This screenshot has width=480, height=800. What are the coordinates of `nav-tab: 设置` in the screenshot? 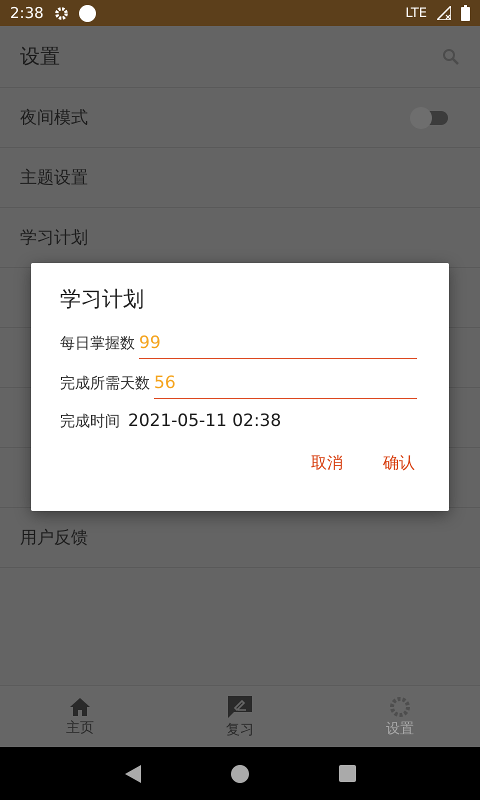 It's located at (400, 716).